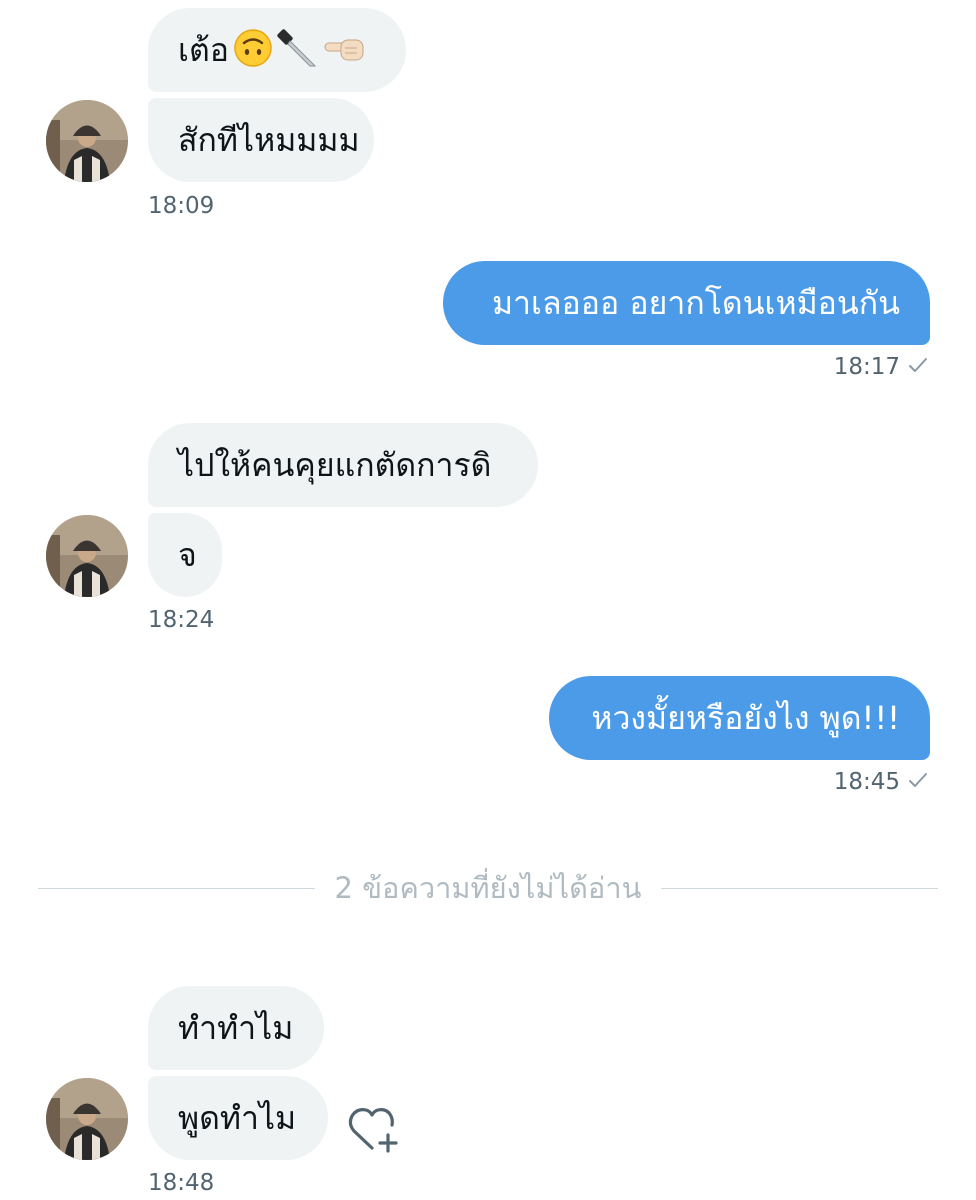 The image size is (976, 1200). What do you see at coordinates (187, 555) in the screenshot?
I see `message-text: จ` at bounding box center [187, 555].